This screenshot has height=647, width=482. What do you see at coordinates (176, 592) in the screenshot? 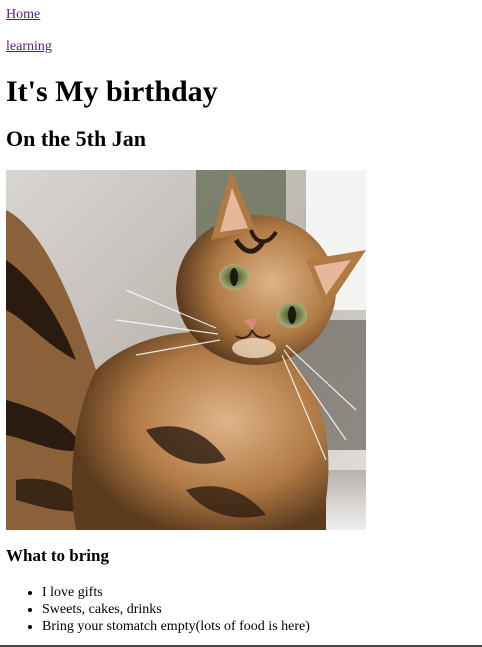
I see `list-item: I love gifts` at bounding box center [176, 592].